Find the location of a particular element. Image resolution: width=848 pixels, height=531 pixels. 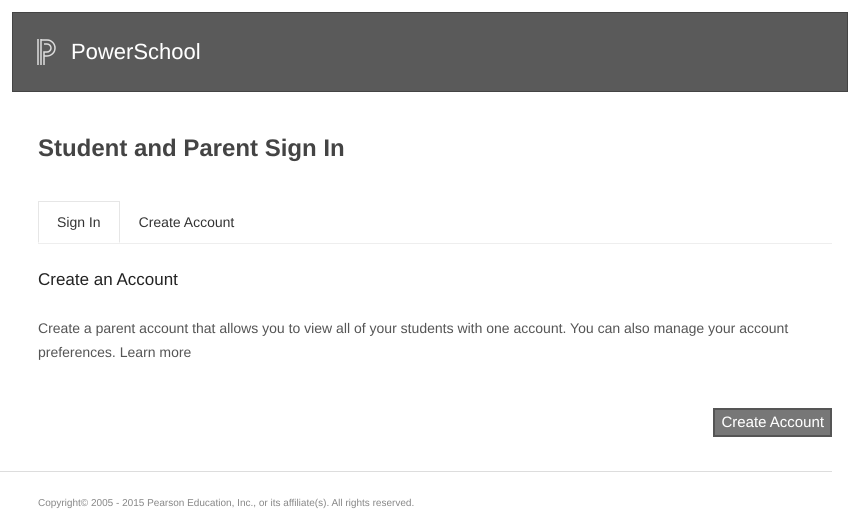

learn-more-link: Learn more is located at coordinates (156, 352).